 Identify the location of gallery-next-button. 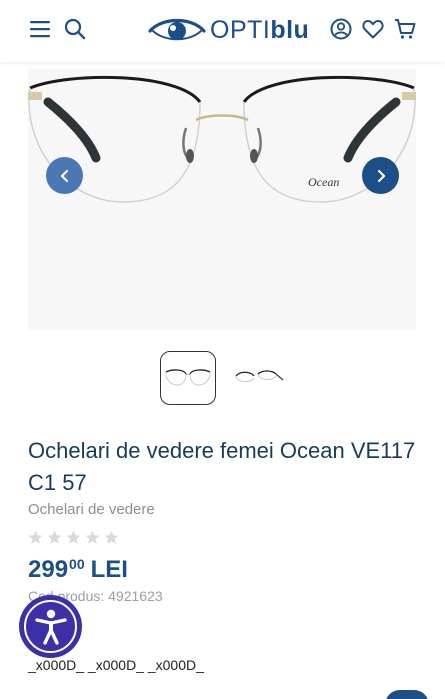
(380, 175).